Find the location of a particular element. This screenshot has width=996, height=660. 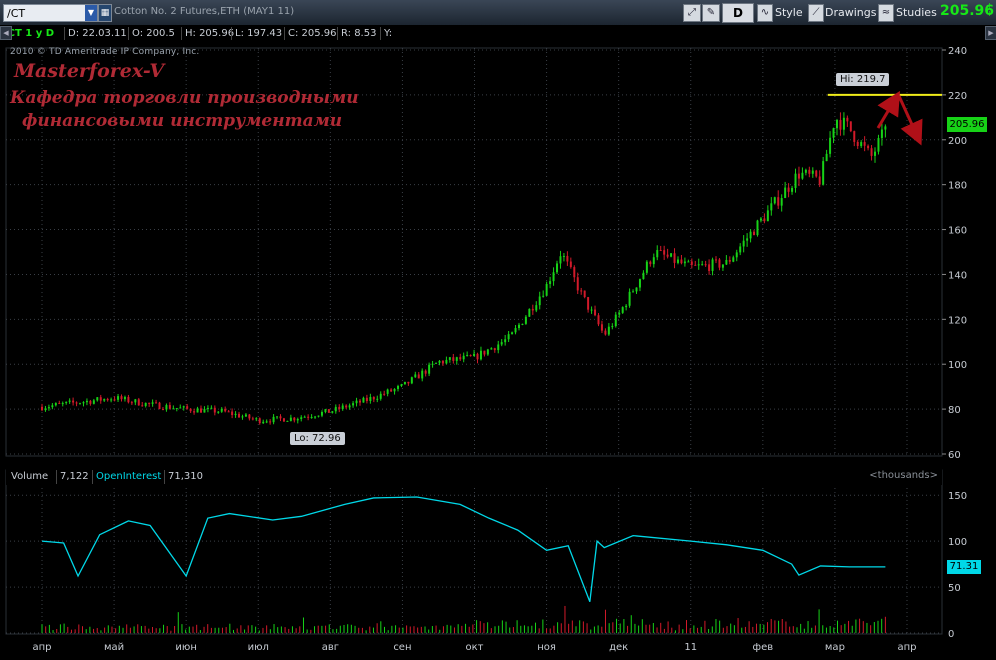

style-button: Style is located at coordinates (789, 12).